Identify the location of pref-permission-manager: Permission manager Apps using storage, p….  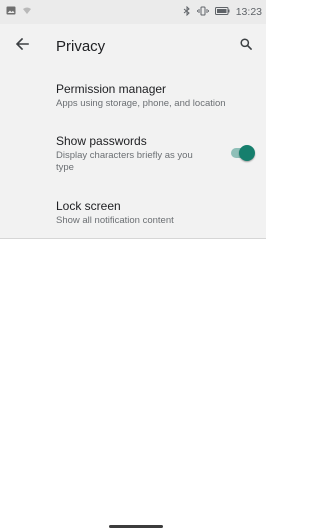
(156, 96).